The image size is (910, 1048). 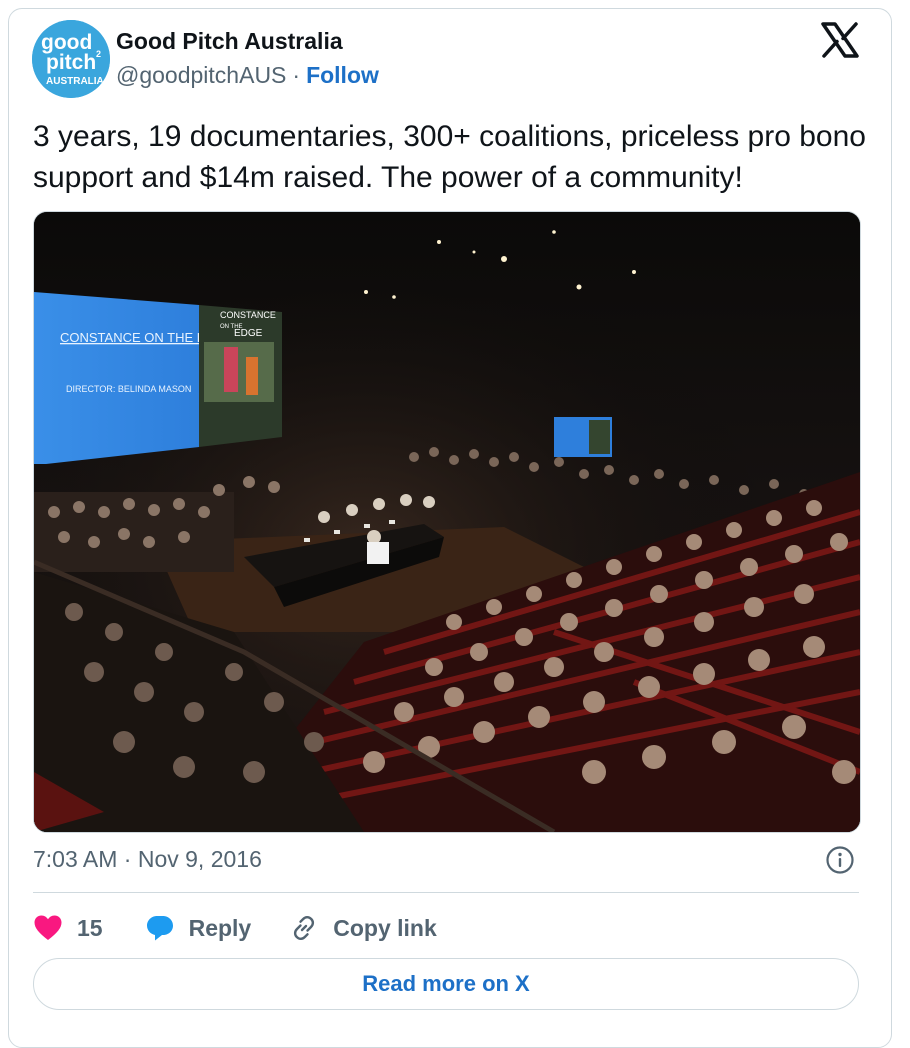 I want to click on copy-link-button: Copy link, so click(x=363, y=928).